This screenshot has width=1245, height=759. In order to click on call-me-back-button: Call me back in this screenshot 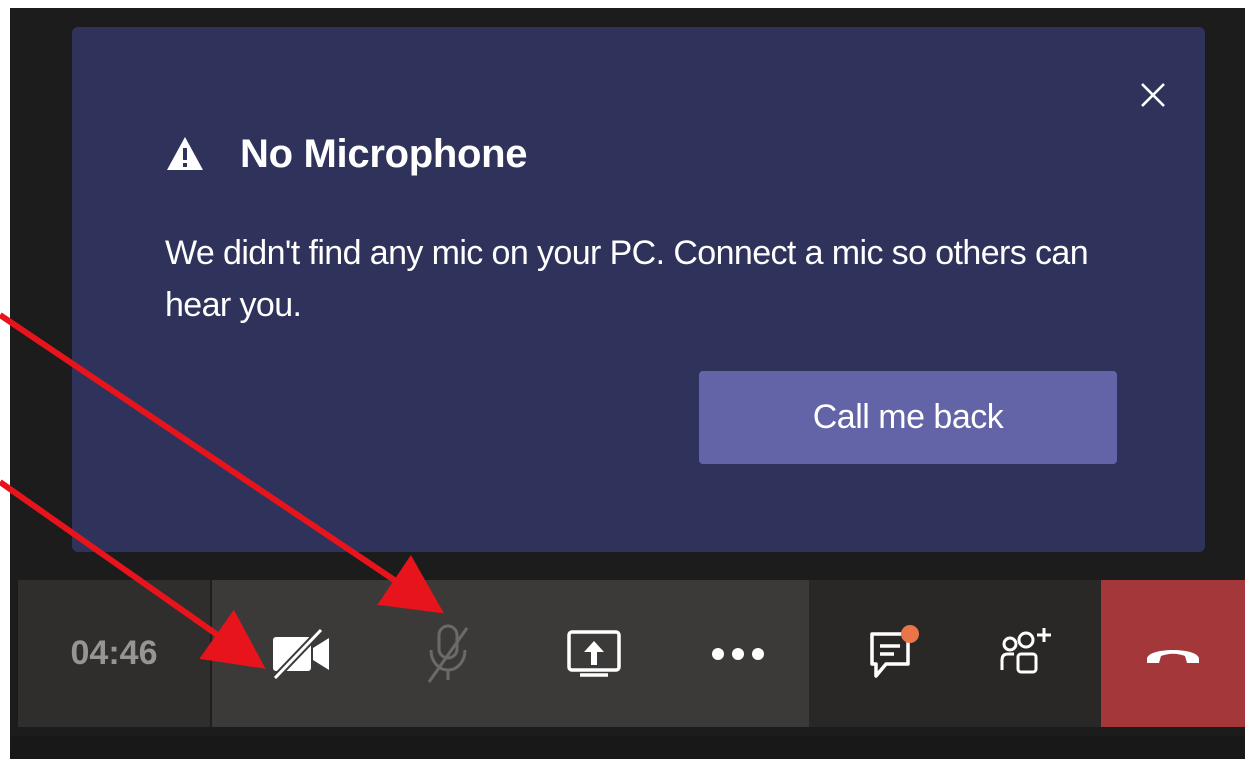, I will do `click(908, 417)`.